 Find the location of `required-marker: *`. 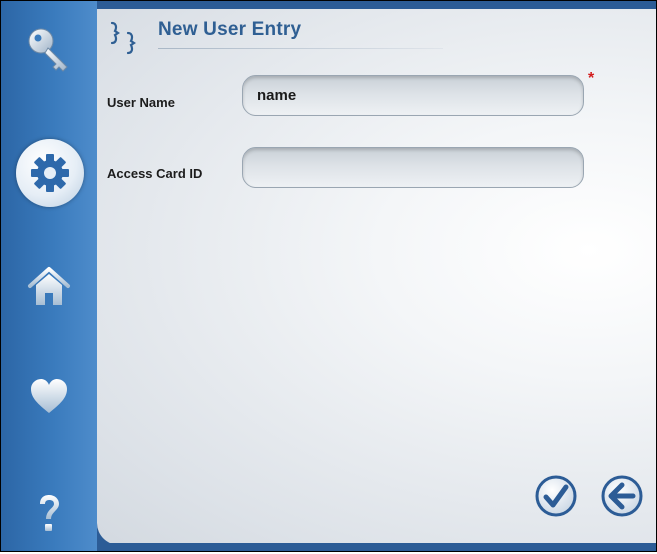

required-marker: * is located at coordinates (591, 78).